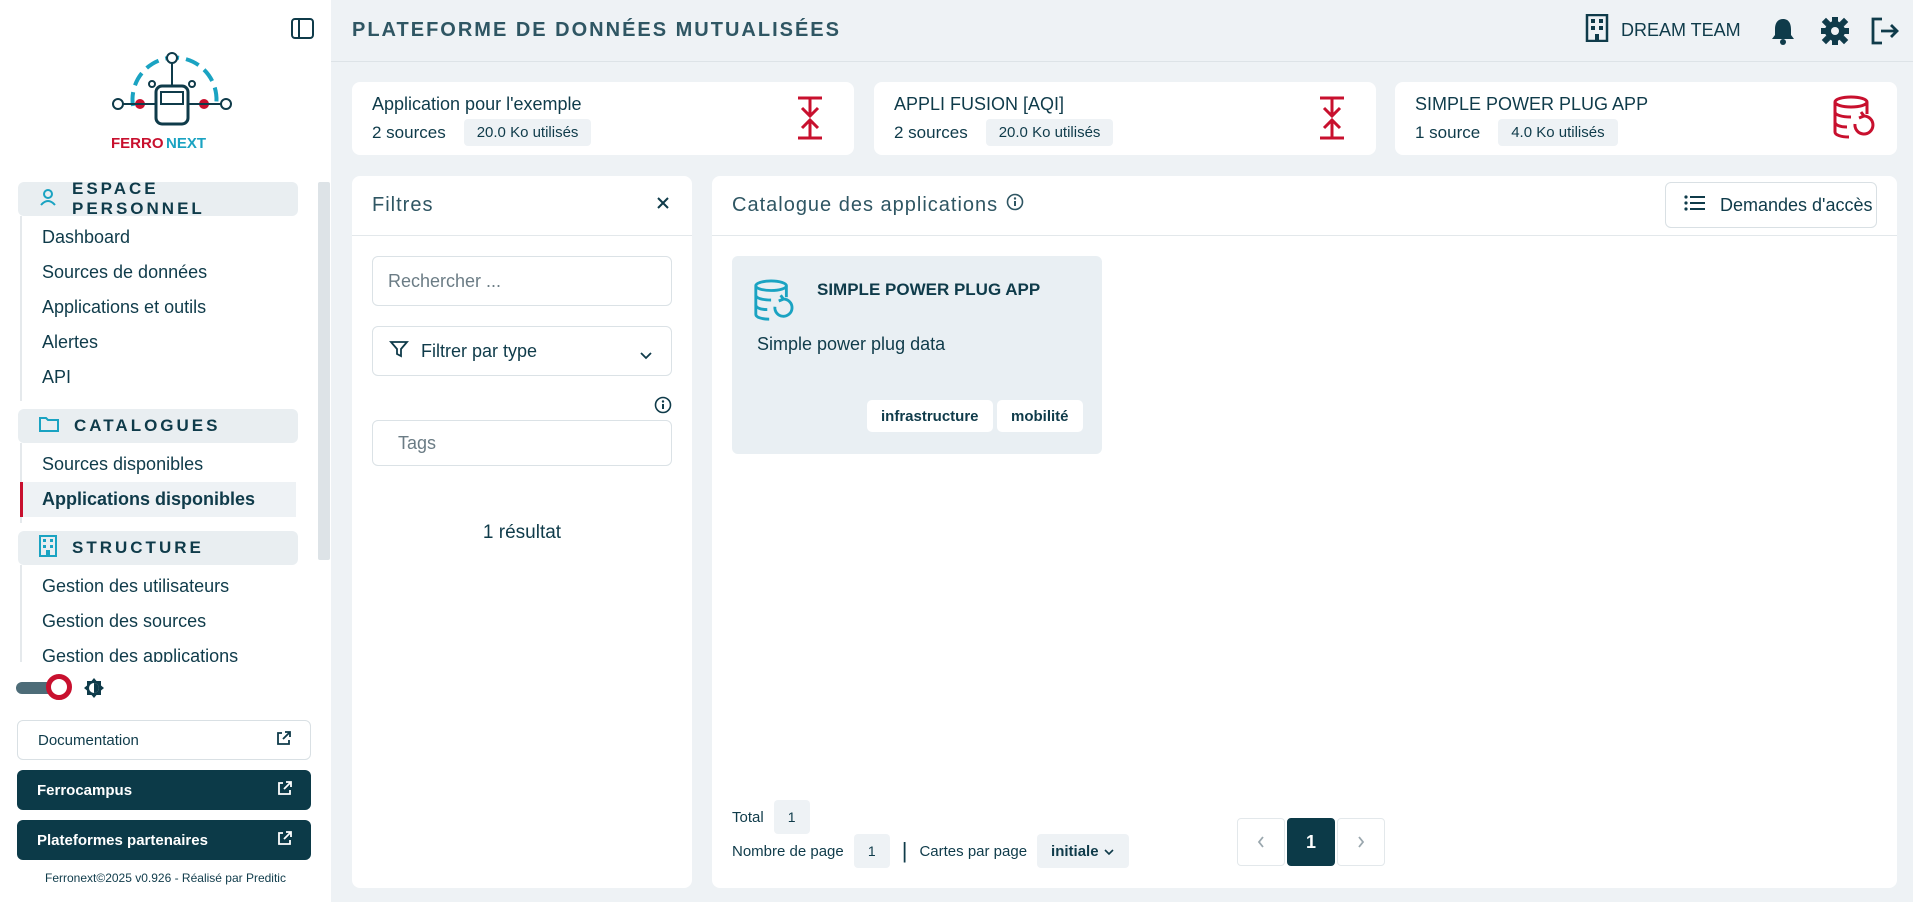  Describe the element at coordinates (973, 851) in the screenshot. I see `per-page-label: Cartes par page` at that location.